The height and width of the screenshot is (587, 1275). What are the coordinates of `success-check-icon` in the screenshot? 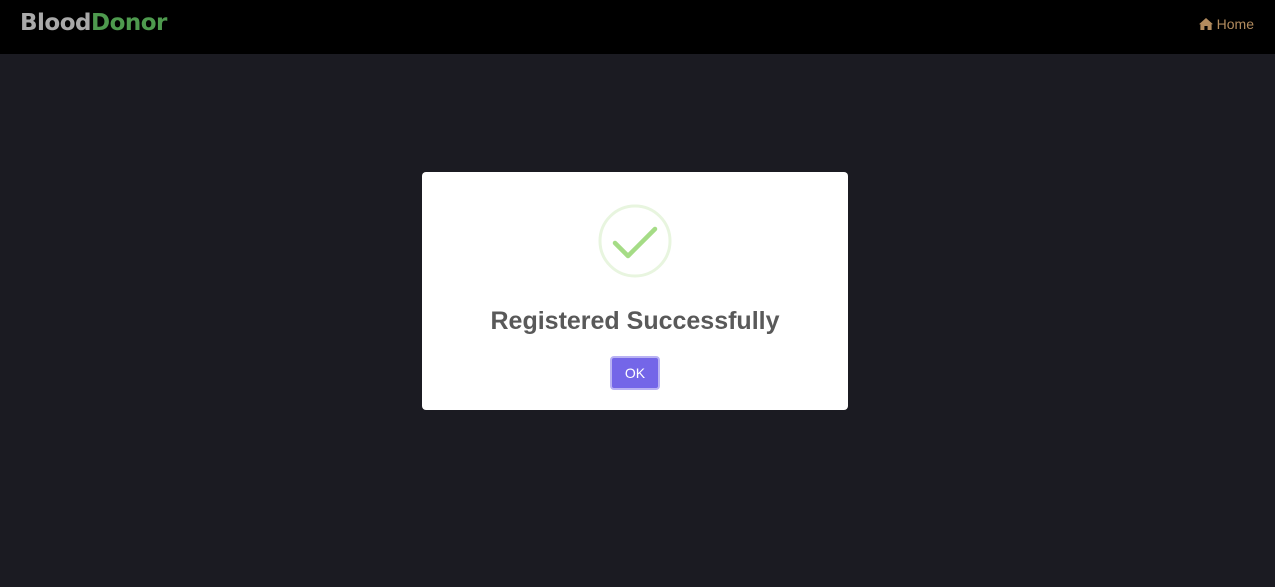 It's located at (635, 241).